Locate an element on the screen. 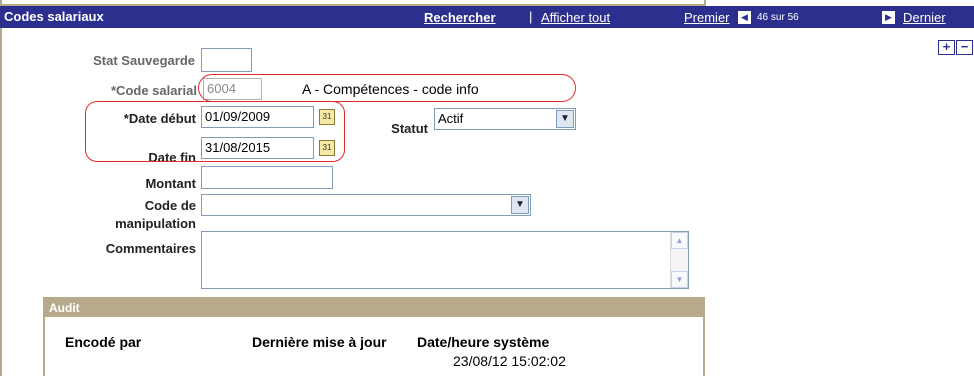  section-title: Codes salariaux is located at coordinates (54, 16).